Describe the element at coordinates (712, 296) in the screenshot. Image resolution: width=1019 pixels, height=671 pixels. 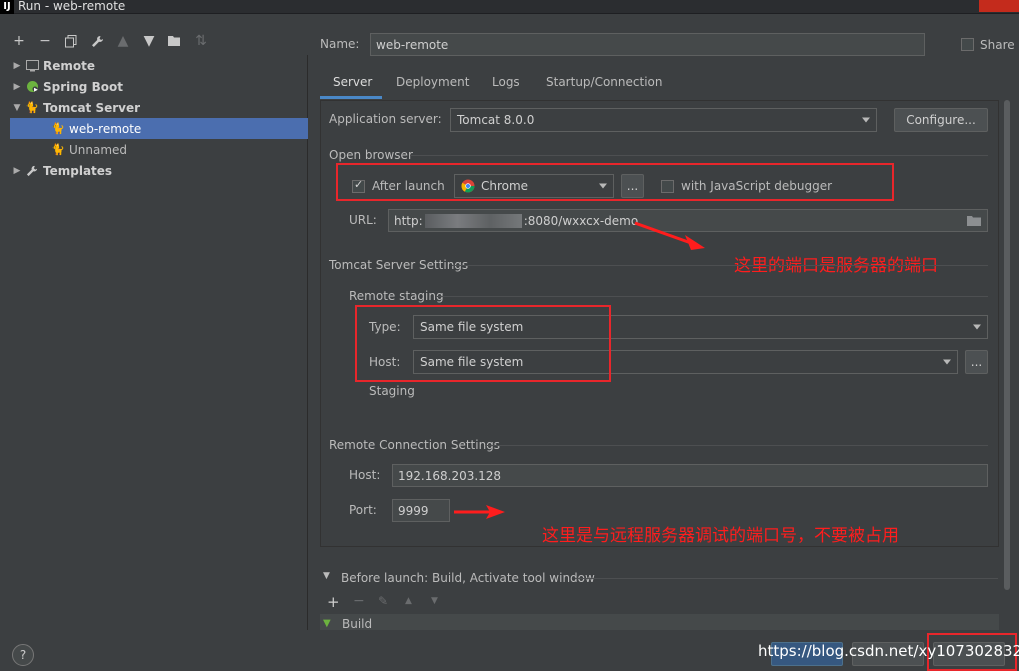
I see `remote-staging-divider` at that location.